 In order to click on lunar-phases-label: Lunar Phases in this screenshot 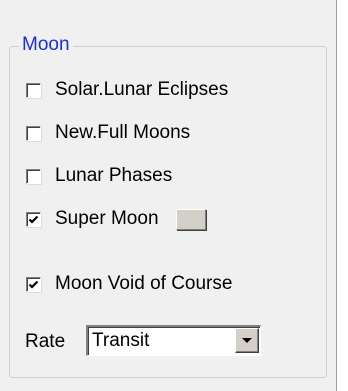, I will do `click(113, 176)`.